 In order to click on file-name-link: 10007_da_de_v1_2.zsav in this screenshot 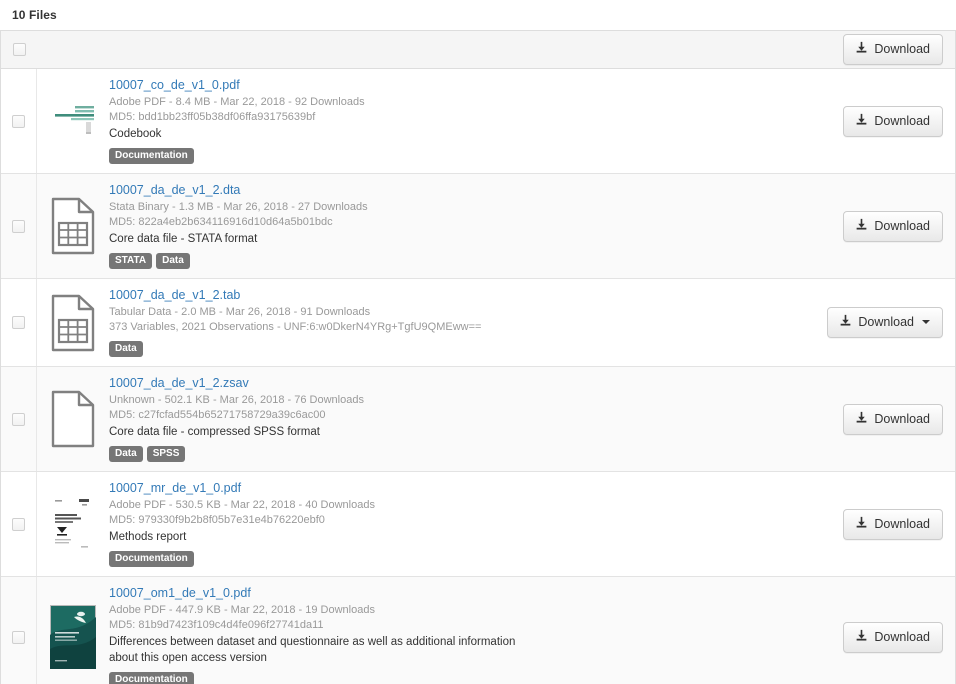, I will do `click(447, 383)`.